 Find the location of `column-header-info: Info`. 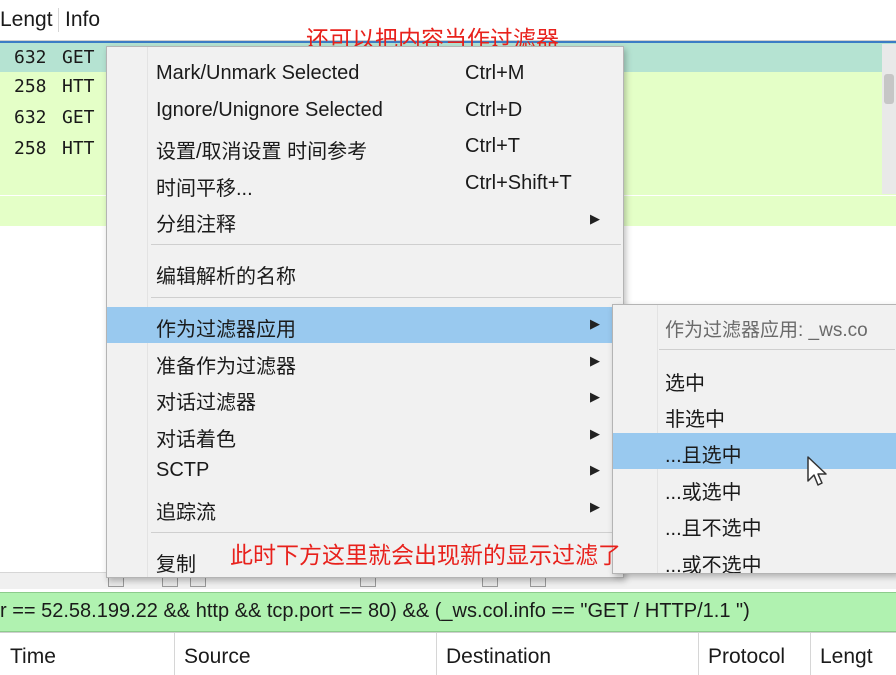

column-header-info: Info is located at coordinates (79, 20).